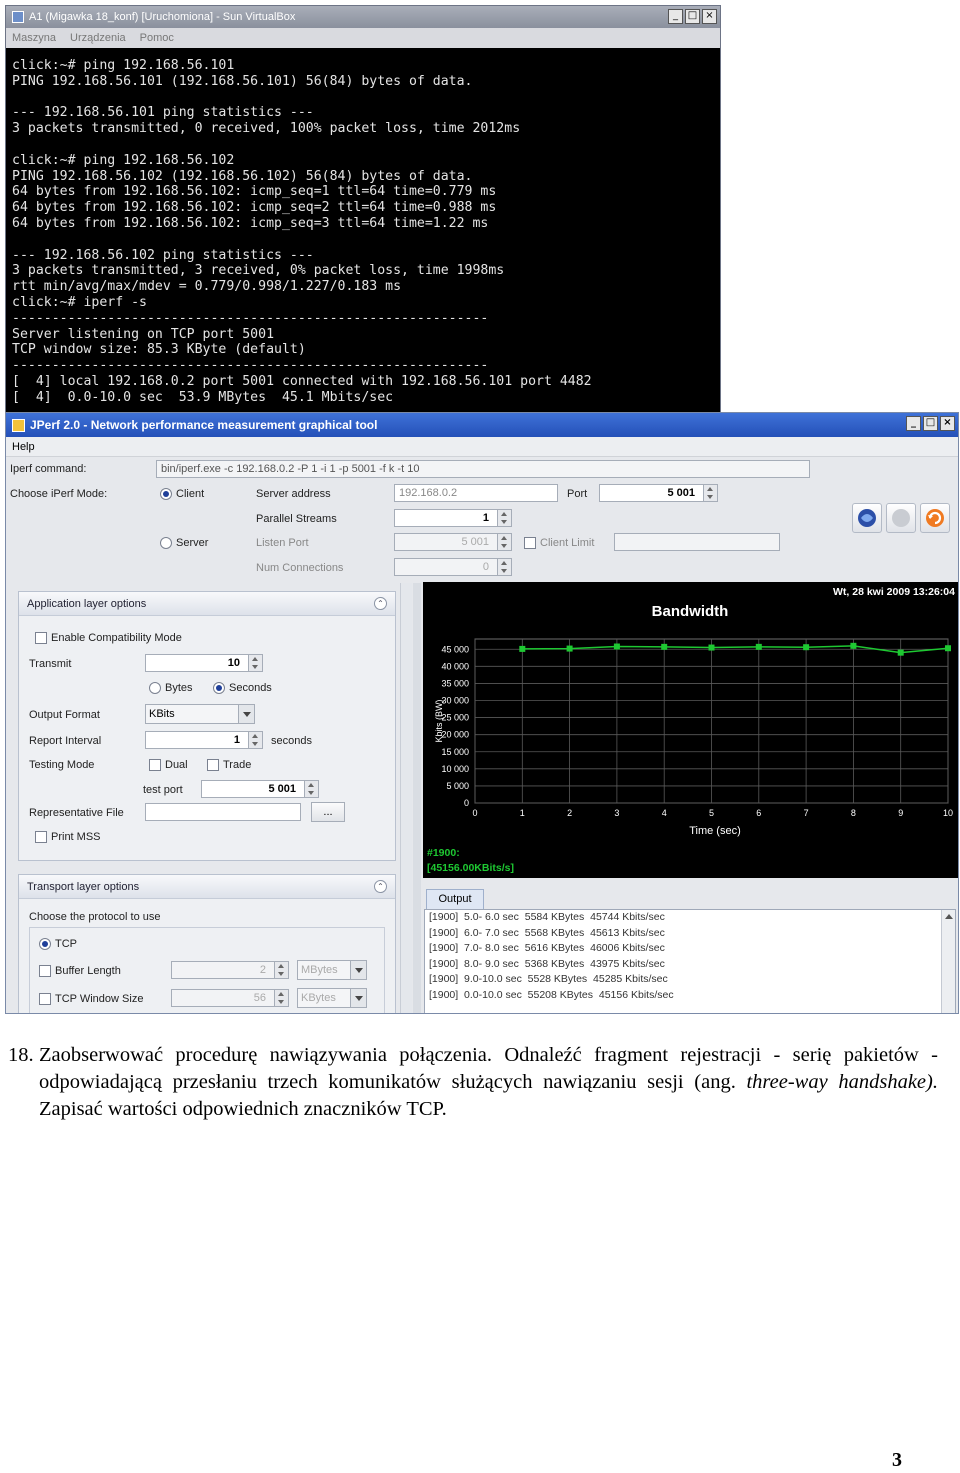  Describe the element at coordinates (504, 567) in the screenshot. I see `num-connections-spinner` at that location.